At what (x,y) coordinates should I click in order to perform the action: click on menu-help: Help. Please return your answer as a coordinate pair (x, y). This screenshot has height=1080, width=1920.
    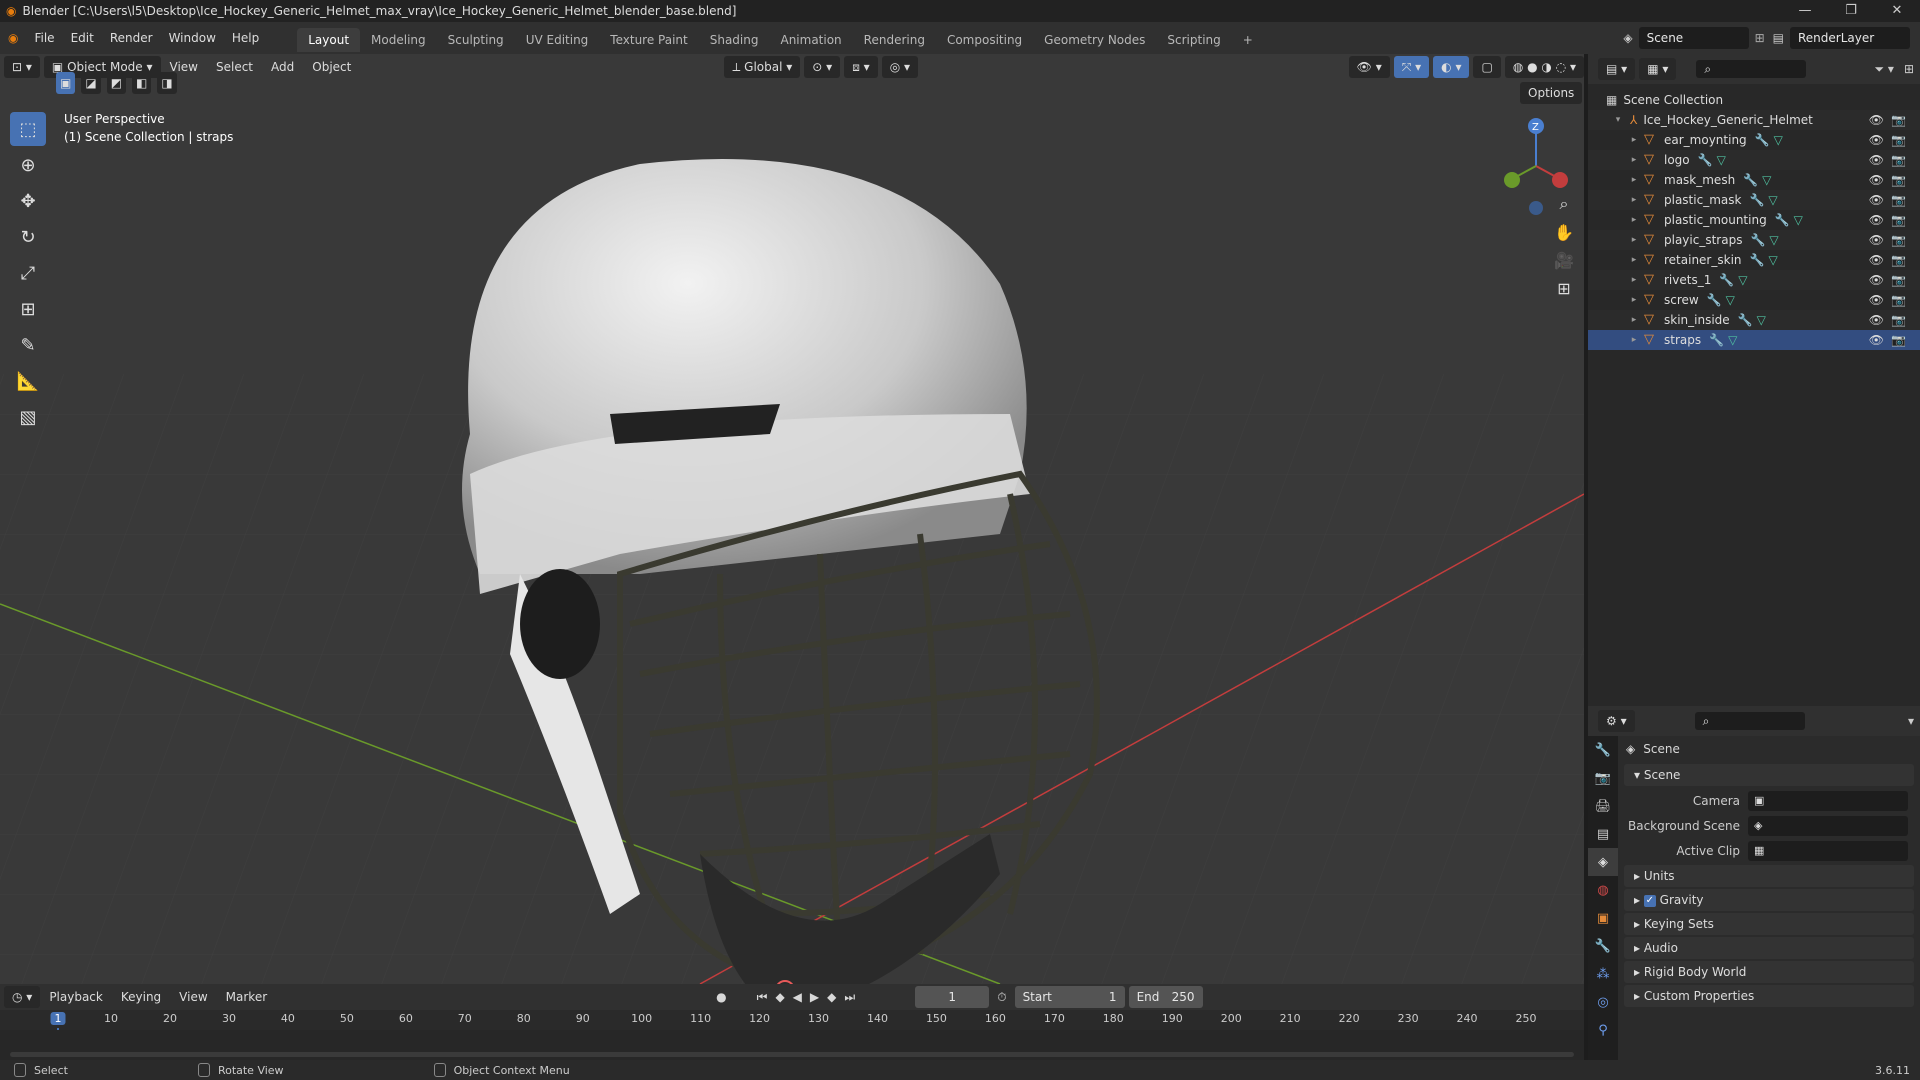
    Looking at the image, I should click on (245, 38).